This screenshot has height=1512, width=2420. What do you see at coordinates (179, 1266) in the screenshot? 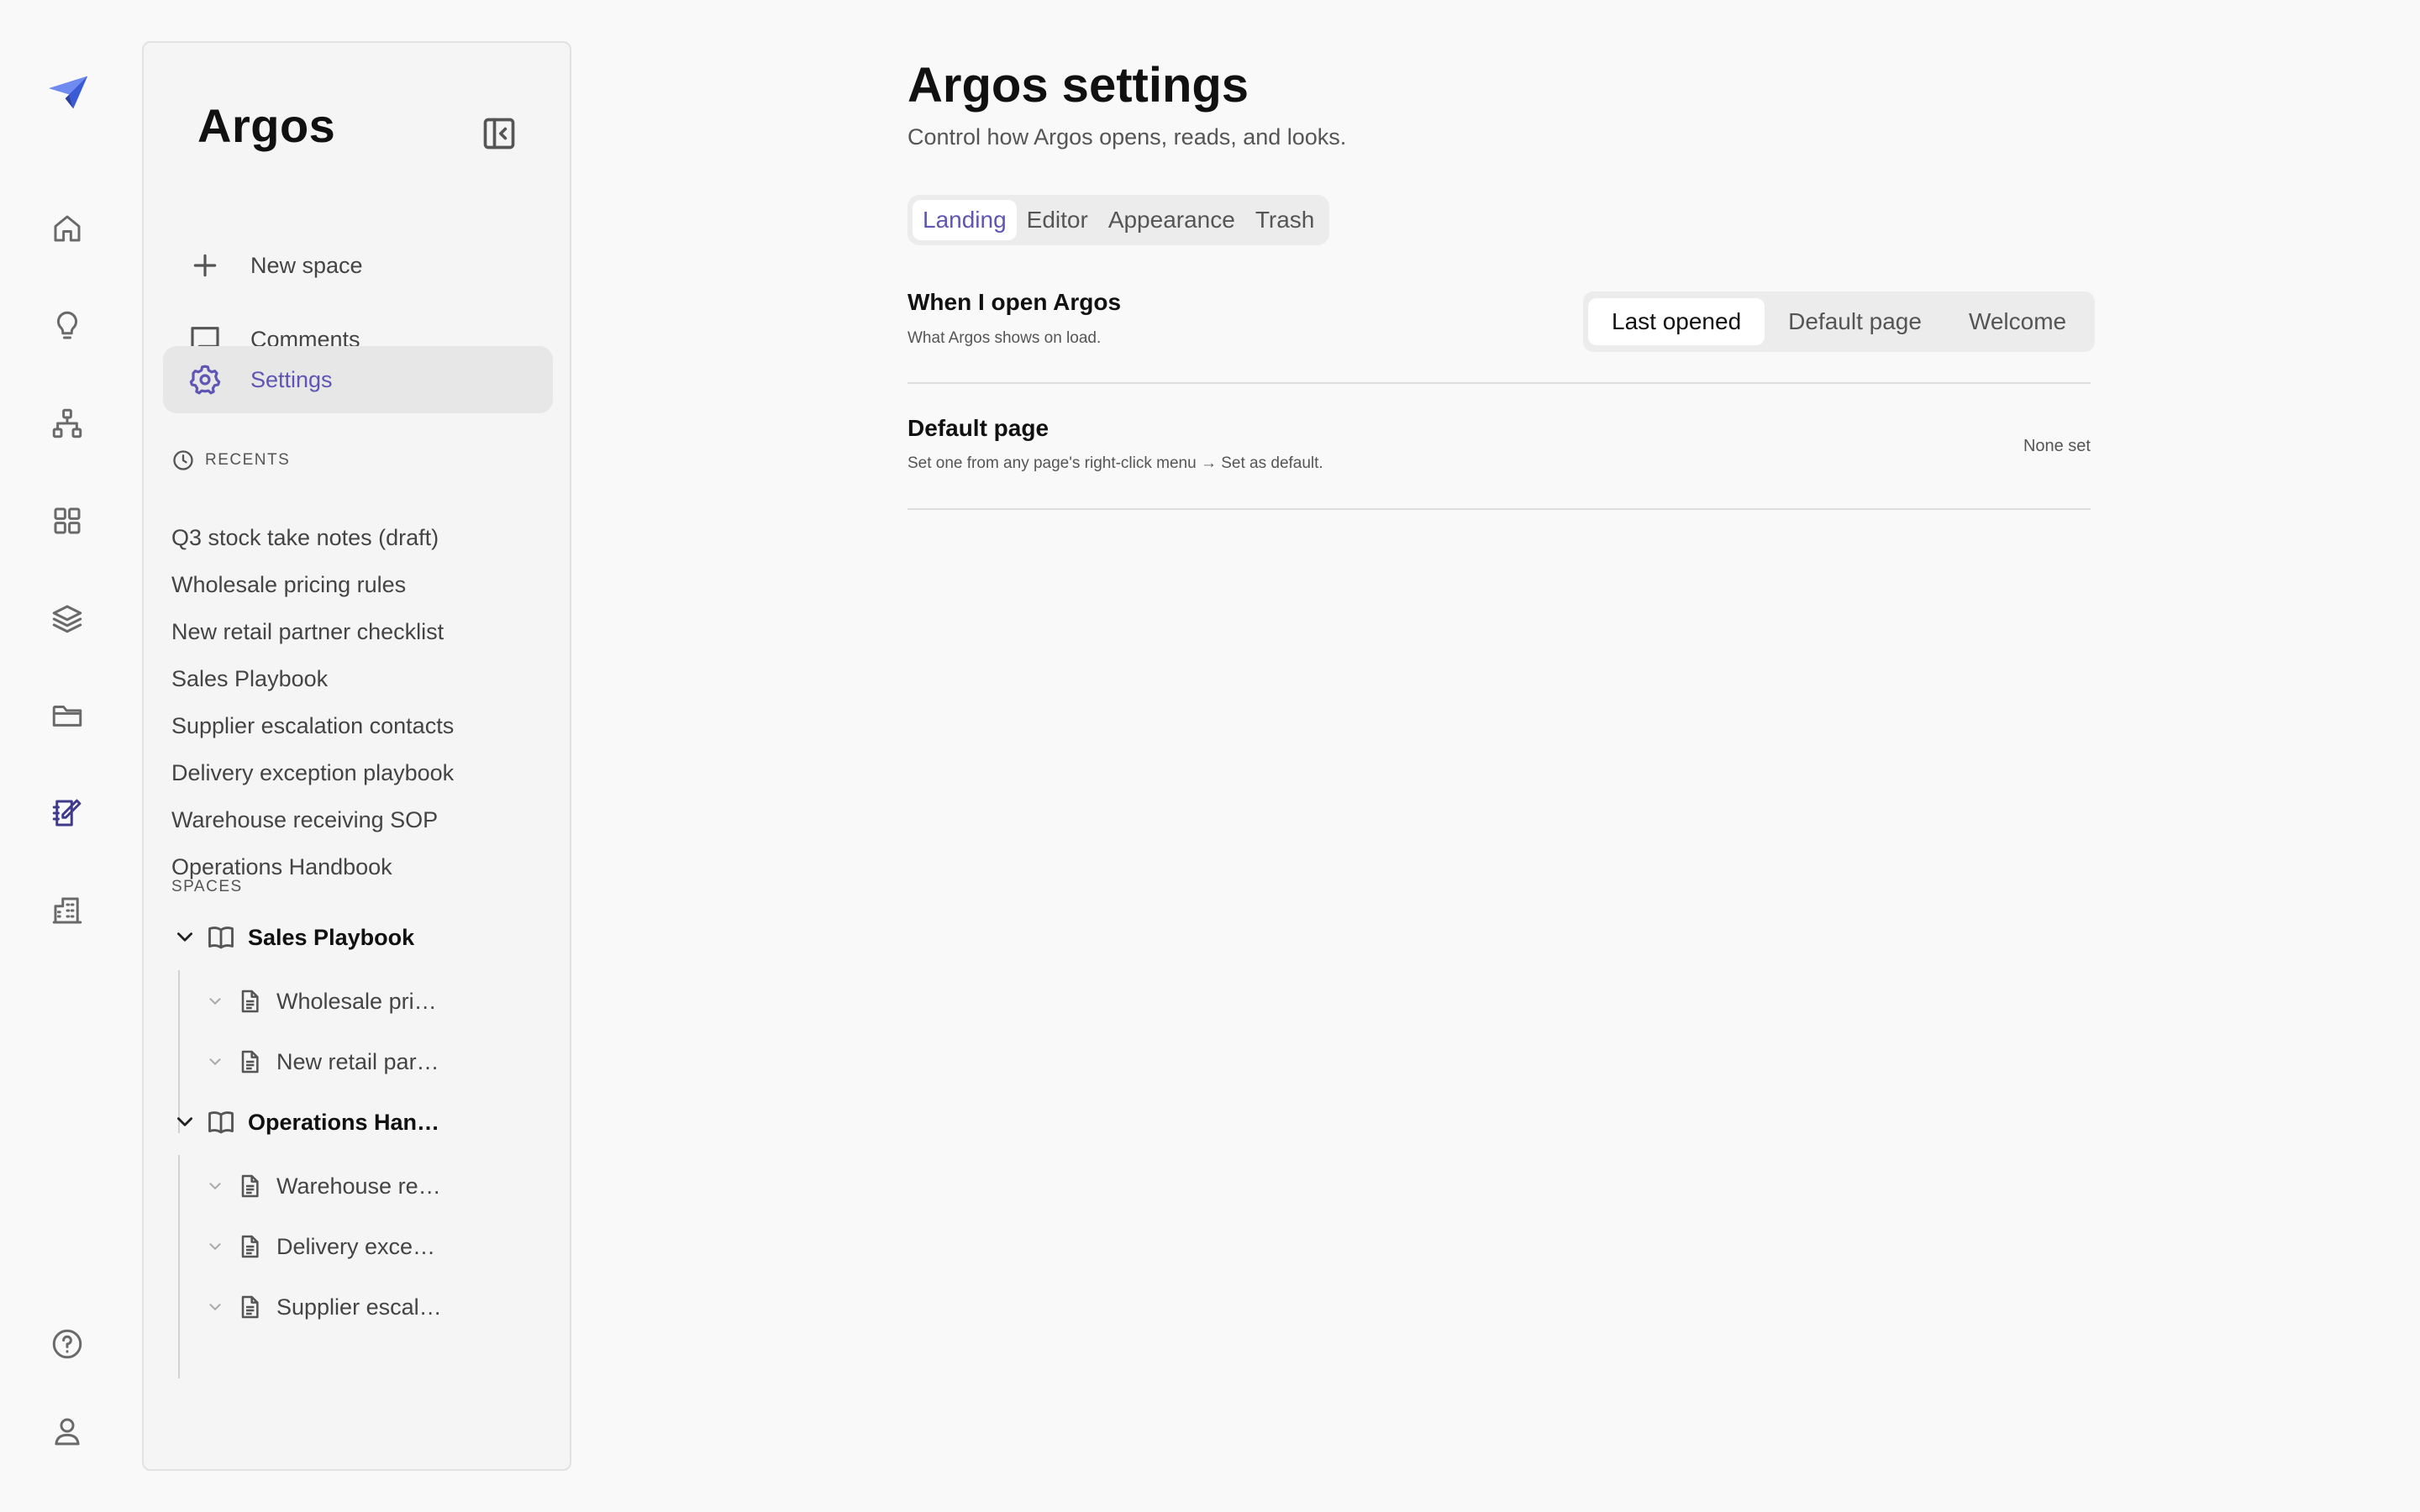
I see `tree-guide-line` at bounding box center [179, 1266].